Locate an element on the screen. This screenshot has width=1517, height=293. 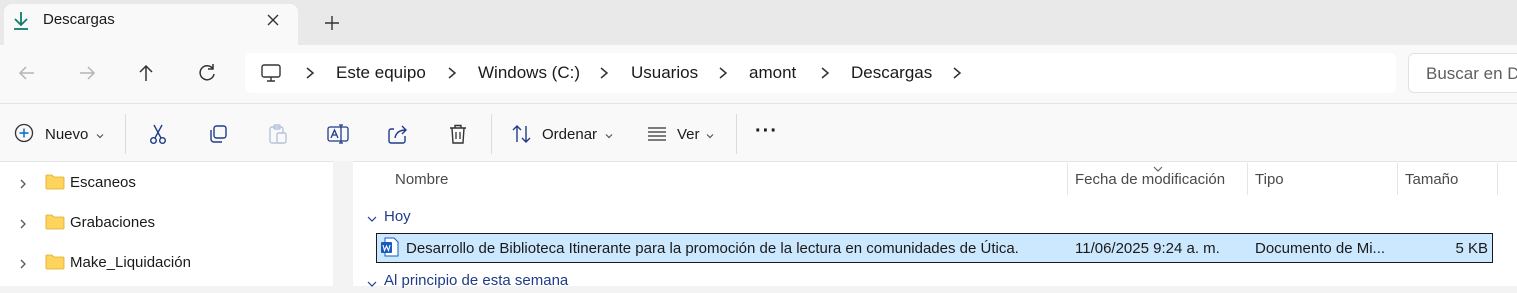
view-icon is located at coordinates (657, 134).